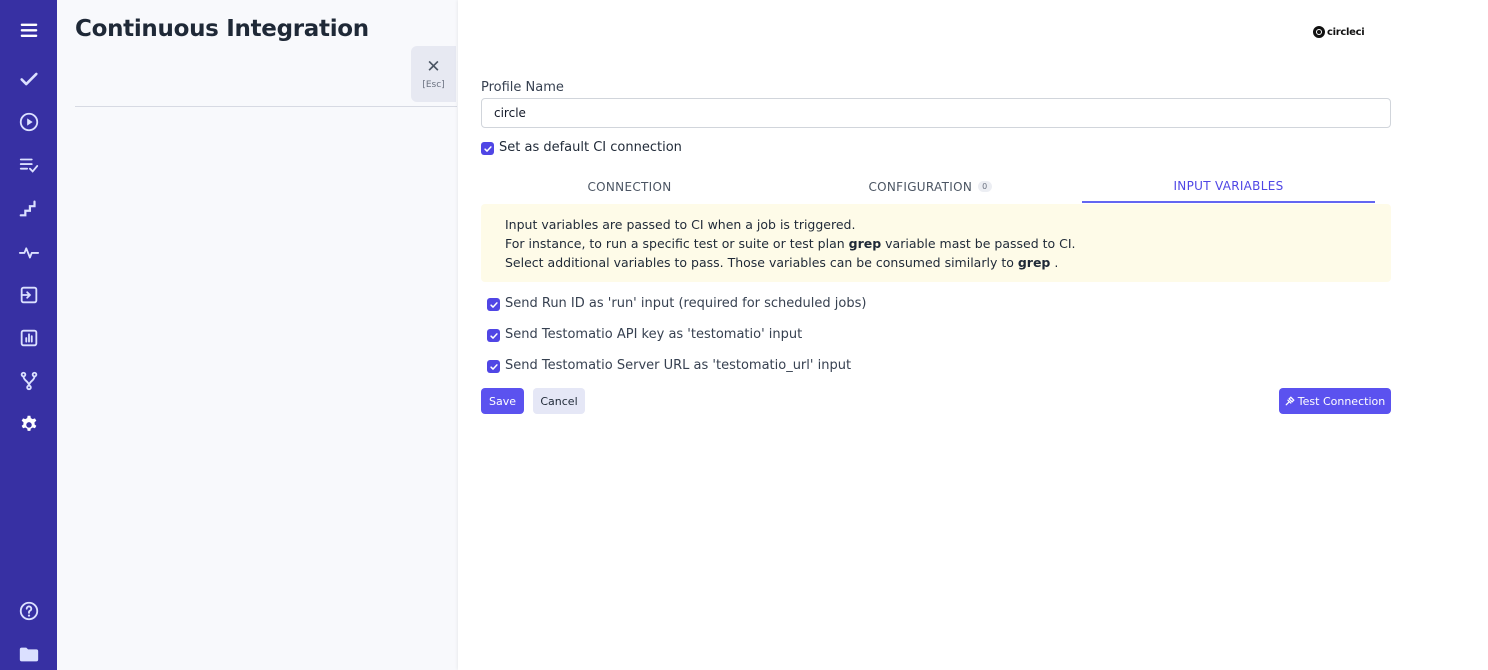  I want to click on save-button: Save, so click(502, 401).